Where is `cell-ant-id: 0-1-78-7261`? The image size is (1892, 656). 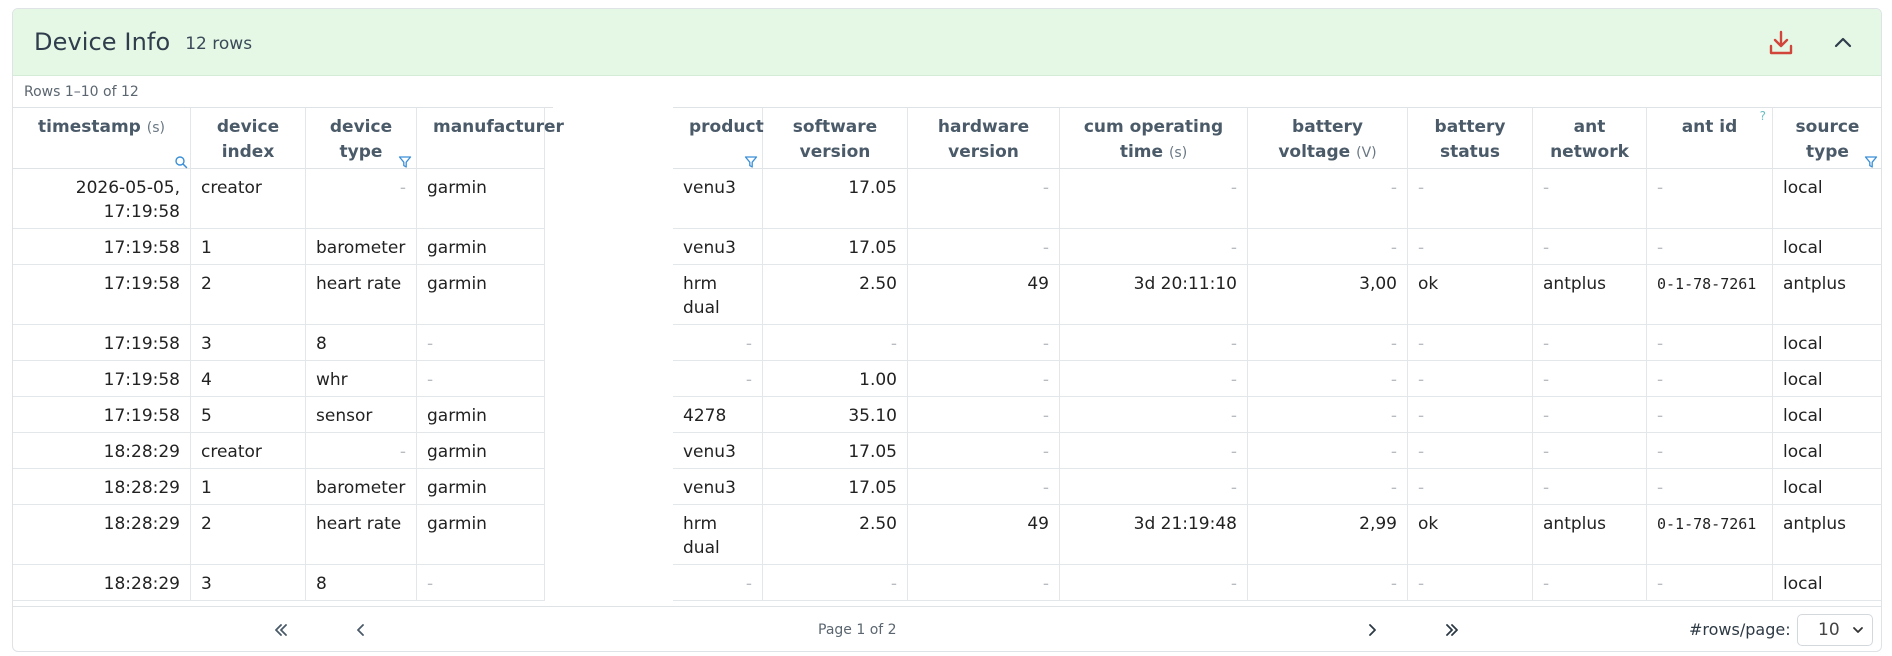 cell-ant-id: 0-1-78-7261 is located at coordinates (1710, 535).